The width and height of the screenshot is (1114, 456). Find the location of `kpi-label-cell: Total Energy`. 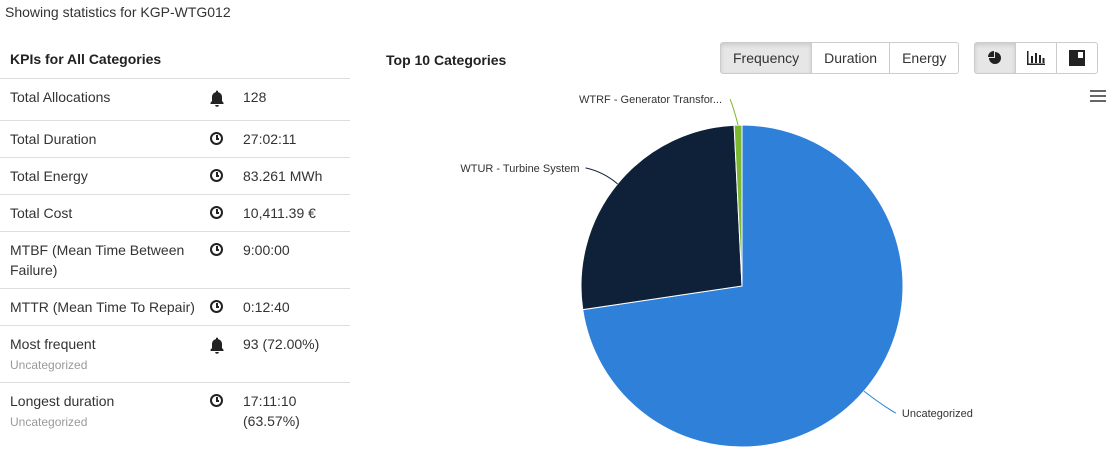

kpi-label-cell: Total Energy is located at coordinates (107, 176).